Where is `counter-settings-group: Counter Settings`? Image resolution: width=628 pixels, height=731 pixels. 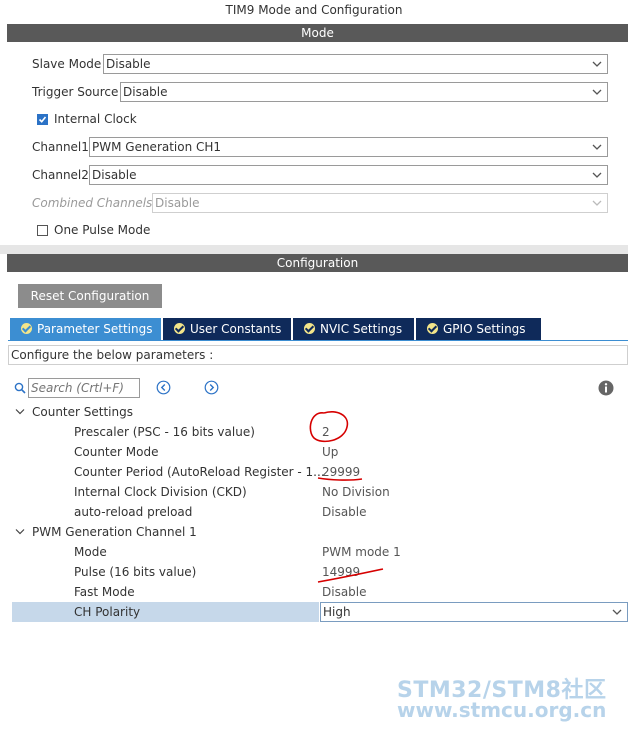
counter-settings-group: Counter Settings is located at coordinates (82, 412).